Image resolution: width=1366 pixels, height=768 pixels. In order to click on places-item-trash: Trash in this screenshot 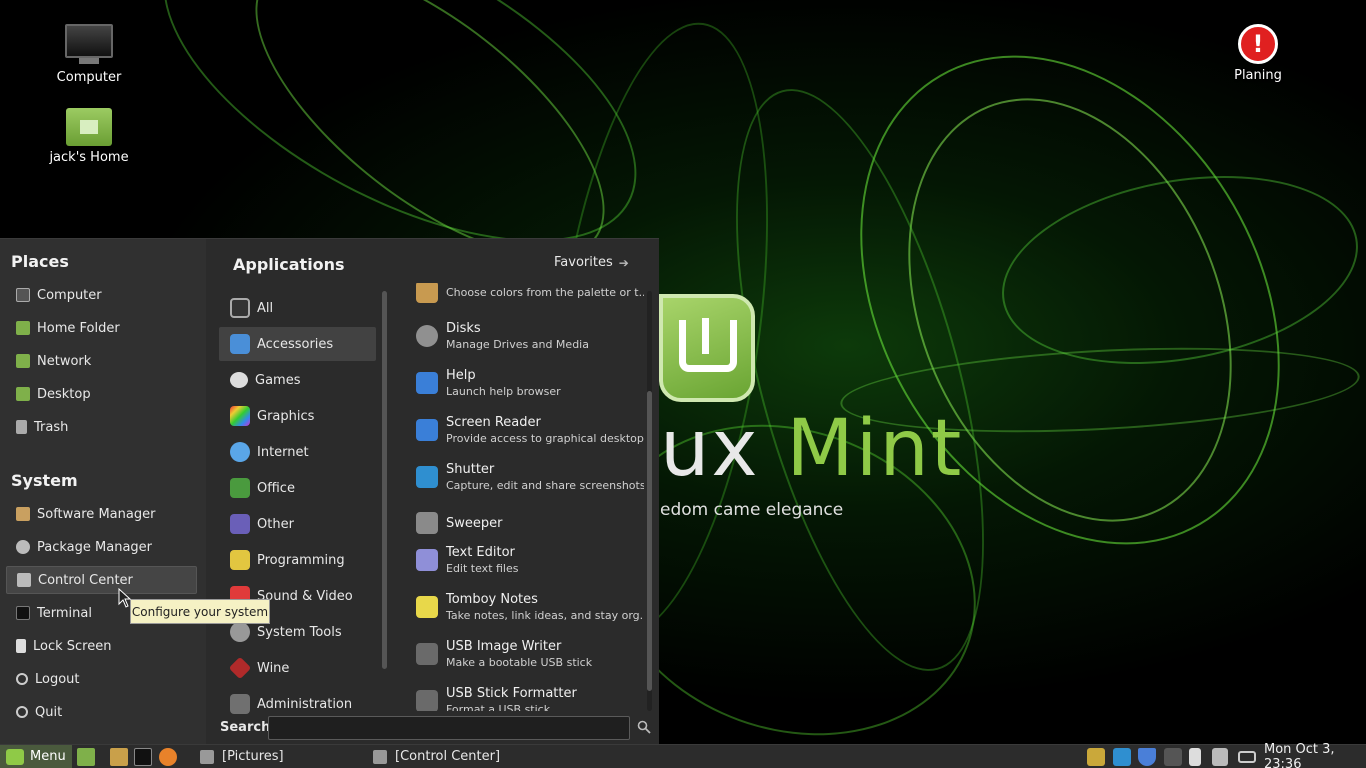, I will do `click(101, 427)`.